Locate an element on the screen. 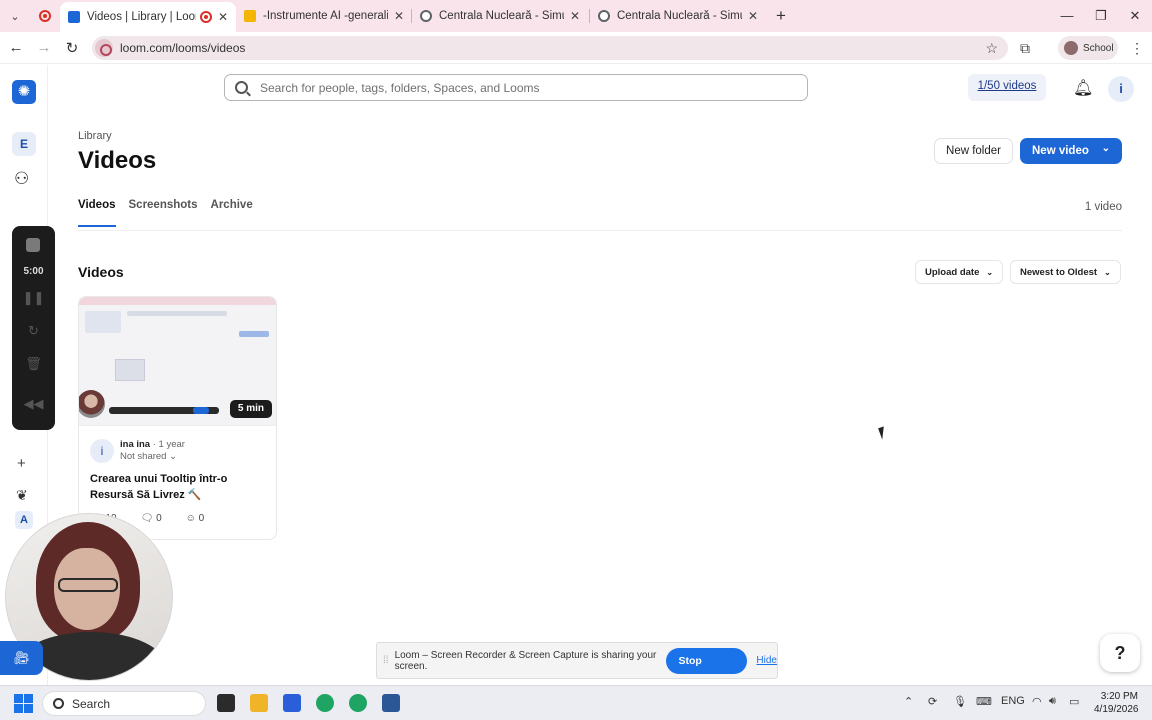 The image size is (1152, 720). url-text: loom.com/looms/videos is located at coordinates (182, 48).